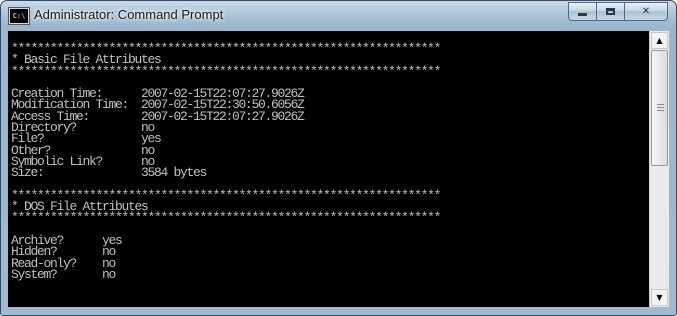 The image size is (677, 316). I want to click on maximize-icon, so click(610, 11).